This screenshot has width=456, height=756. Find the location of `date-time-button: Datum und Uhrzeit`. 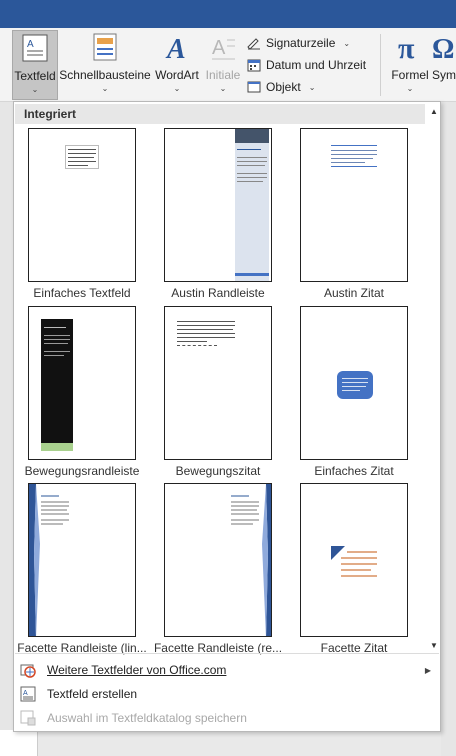

date-time-button: Datum und Uhrzeit is located at coordinates (306, 65).